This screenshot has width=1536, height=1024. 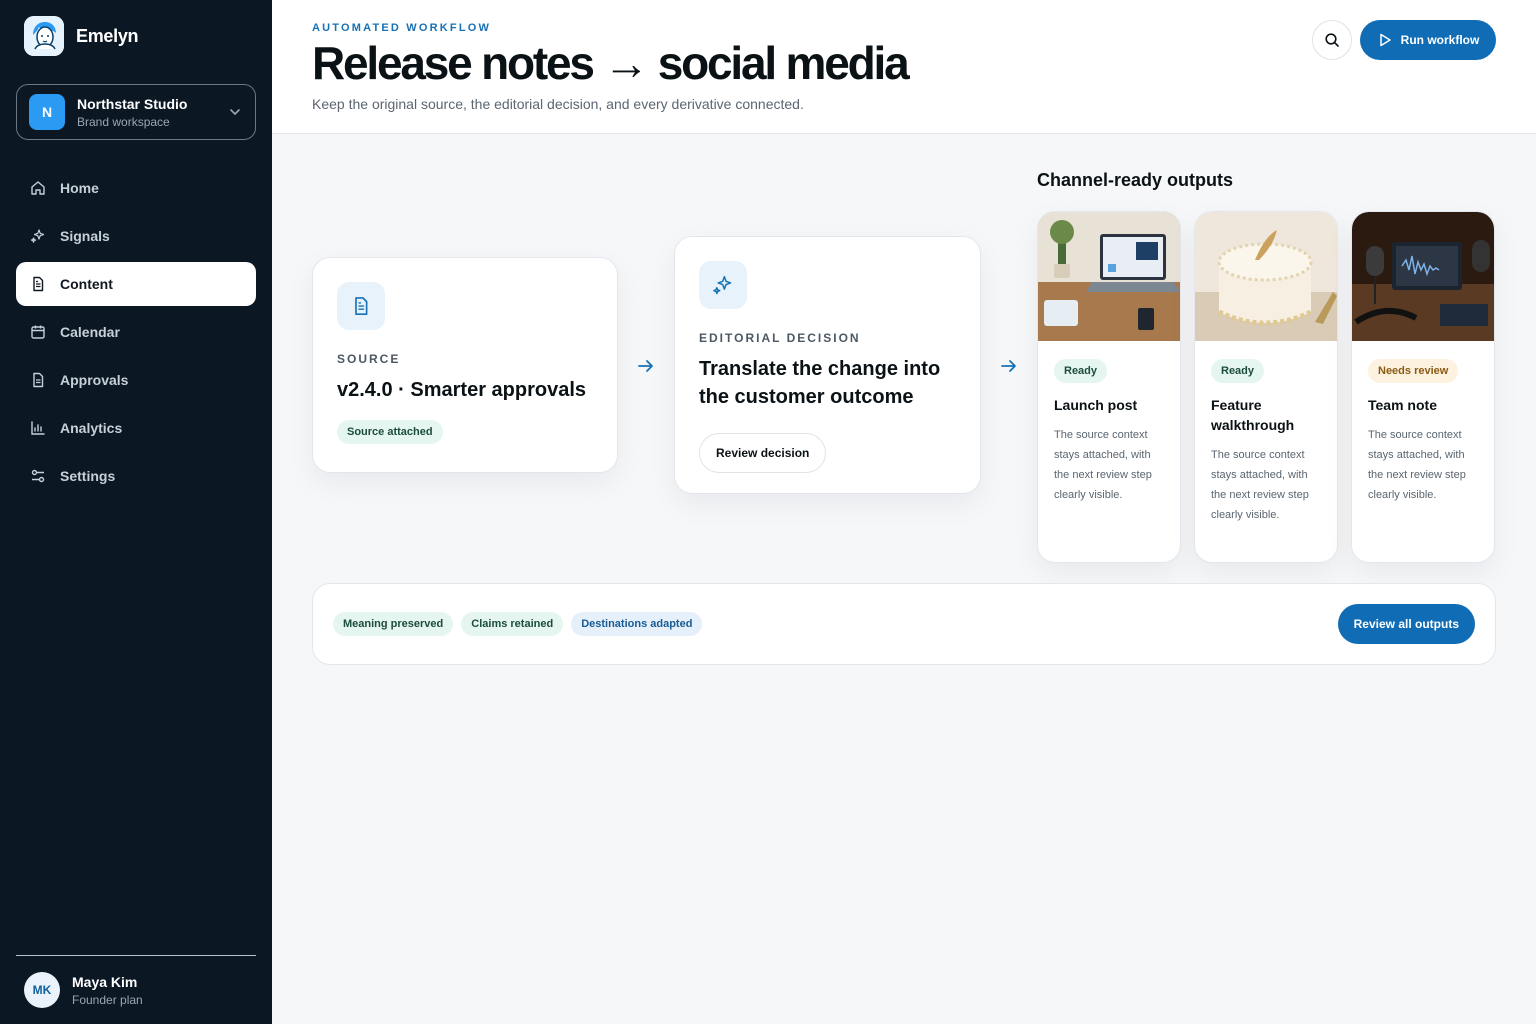 I want to click on nav-item-label: Calendar, so click(x=90, y=332).